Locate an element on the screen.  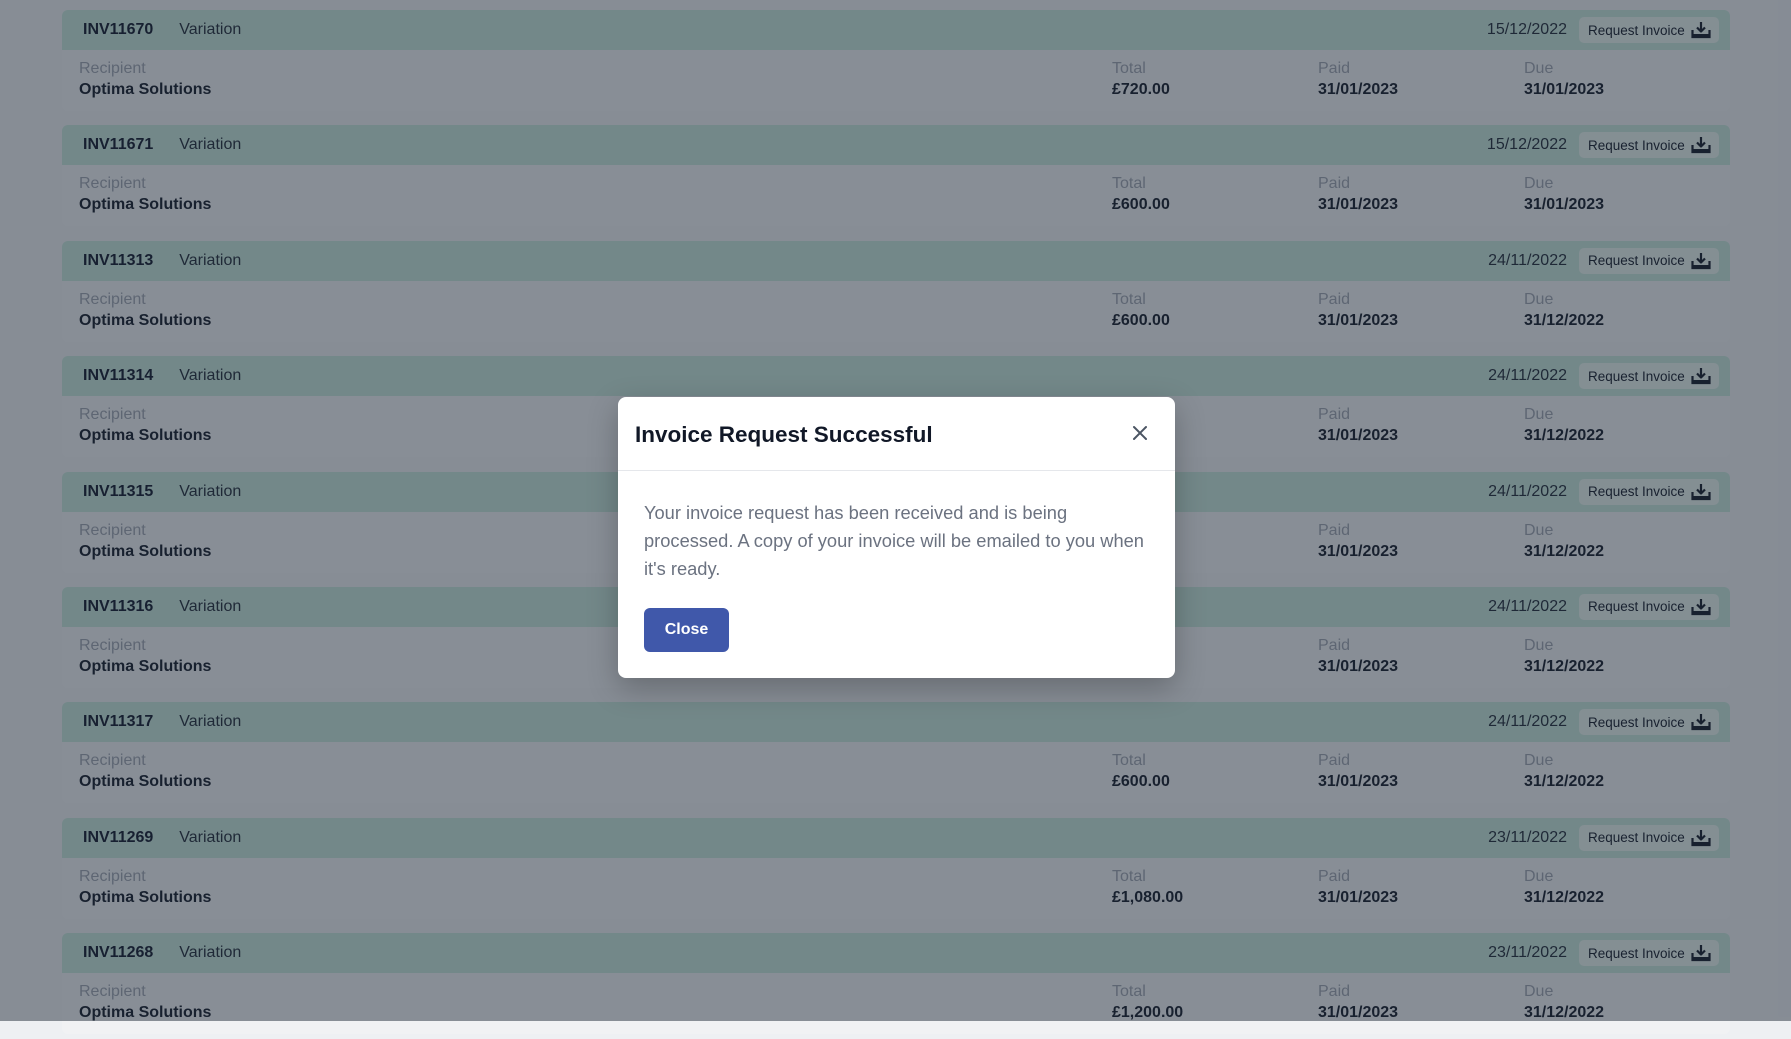
close-icon is located at coordinates (1140, 433).